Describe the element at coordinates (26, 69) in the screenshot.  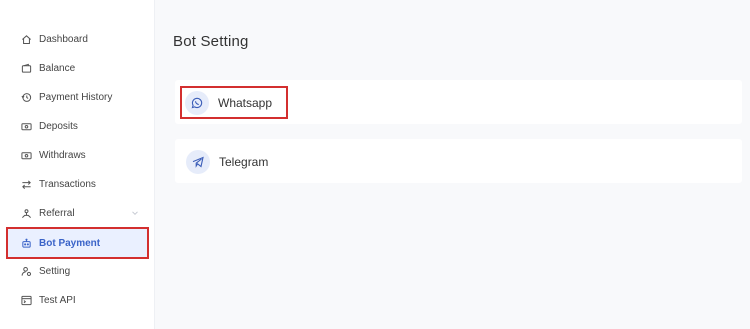
I see `wallet-icon` at that location.